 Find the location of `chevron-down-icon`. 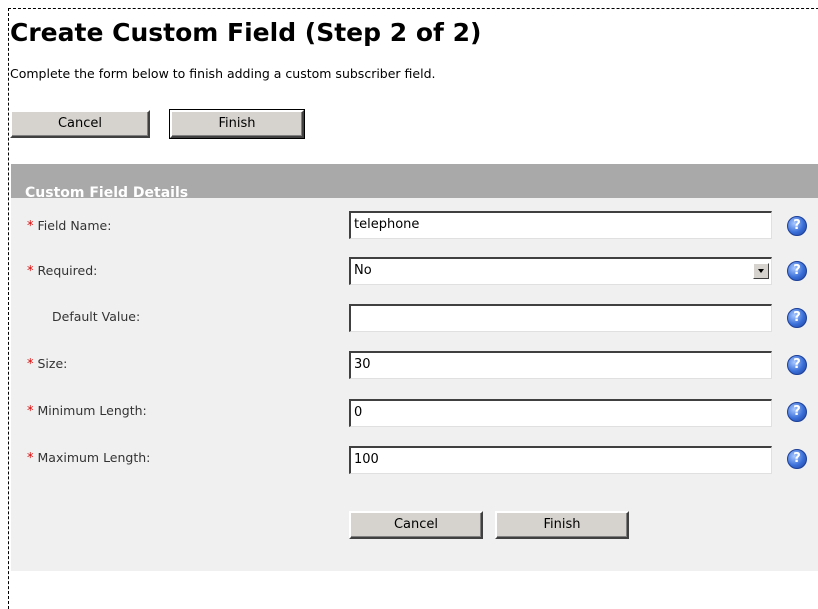

chevron-down-icon is located at coordinates (761, 271).